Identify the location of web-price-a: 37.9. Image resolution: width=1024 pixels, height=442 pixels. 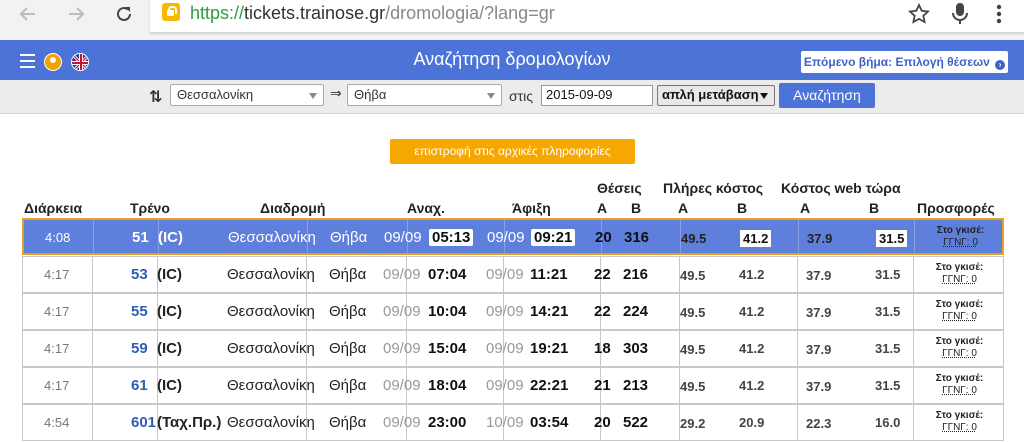
(819, 312).